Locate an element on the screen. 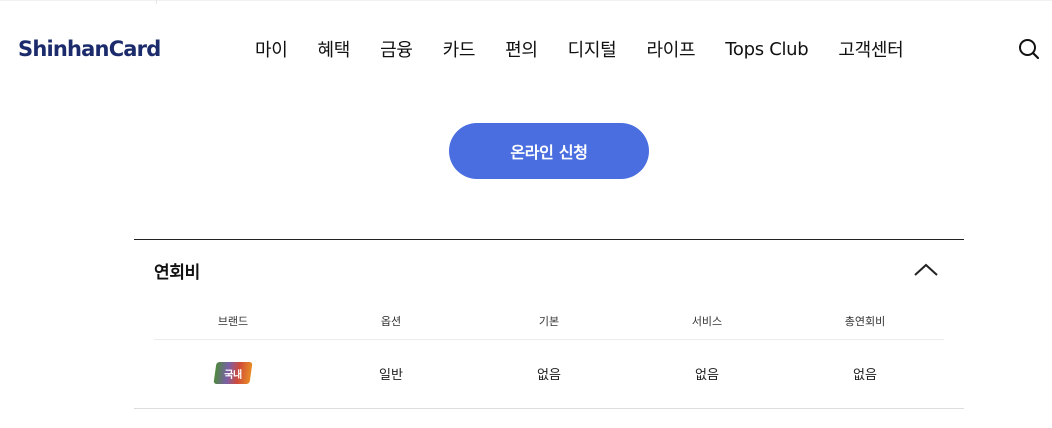 This screenshot has width=1052, height=428. brand-badge-label: 국내 is located at coordinates (233, 375).